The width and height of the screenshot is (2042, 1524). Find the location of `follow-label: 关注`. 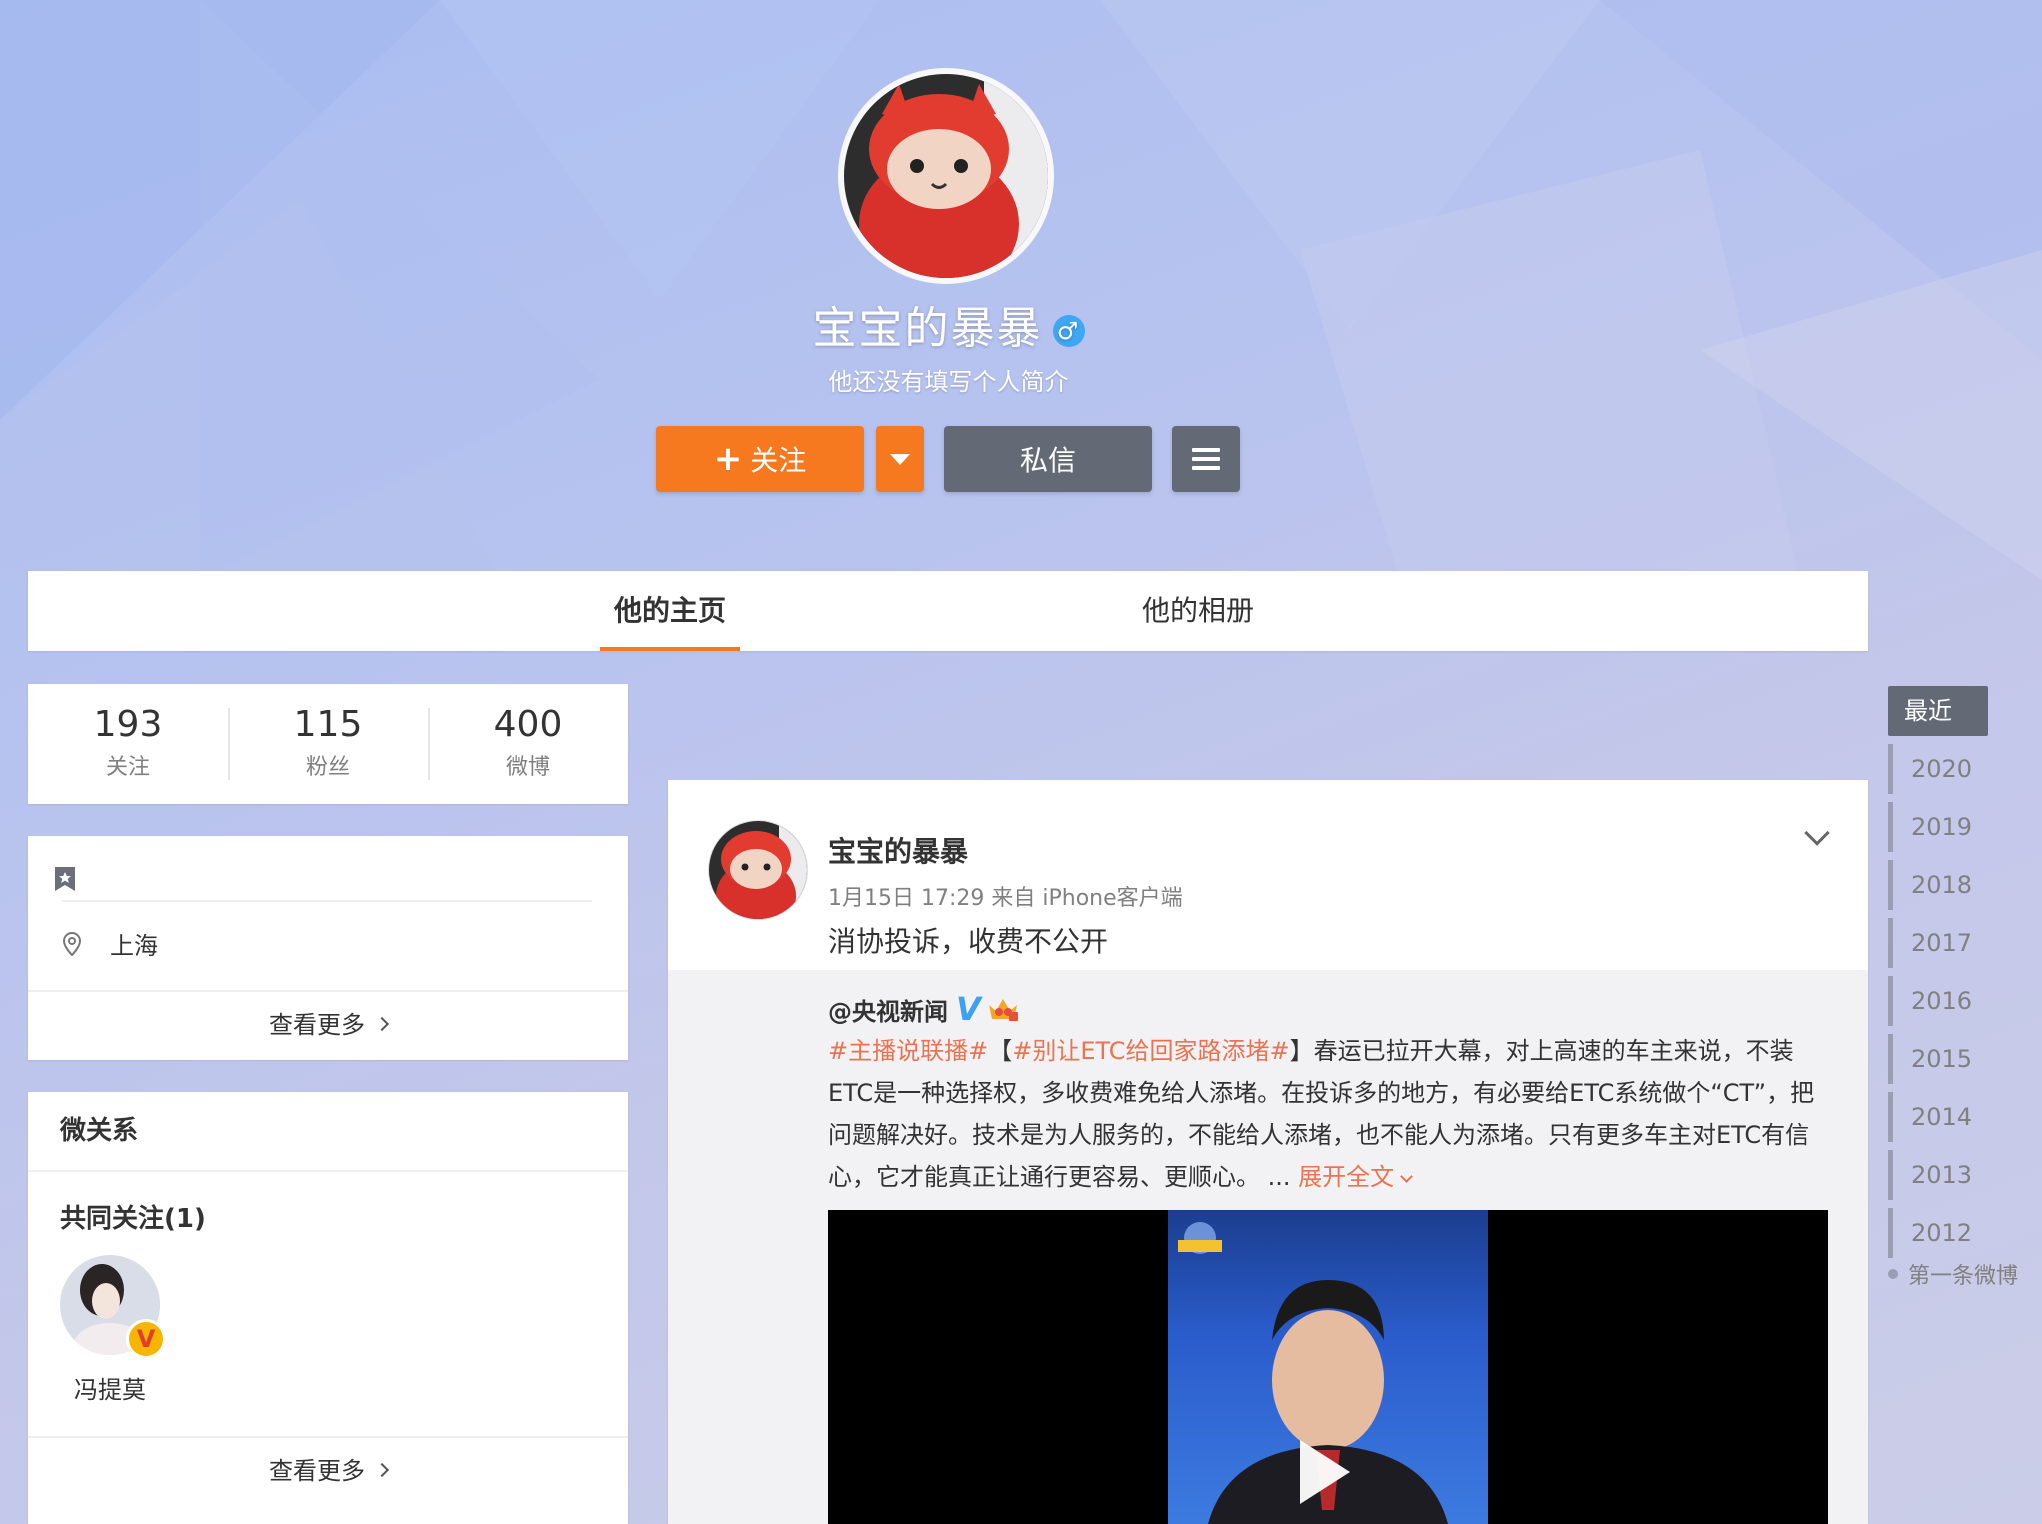

follow-label: 关注 is located at coordinates (778, 460).